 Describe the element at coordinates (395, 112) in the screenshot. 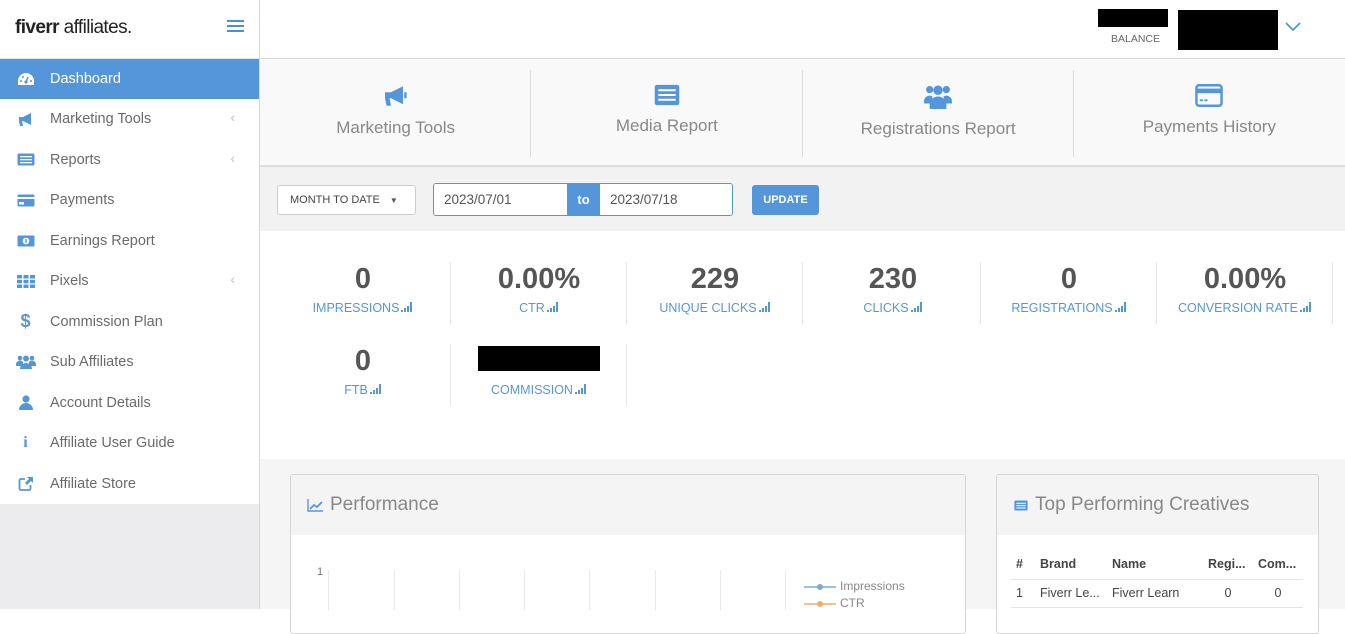

I see `quicklink-marketing-tools: Marketing Tools` at that location.